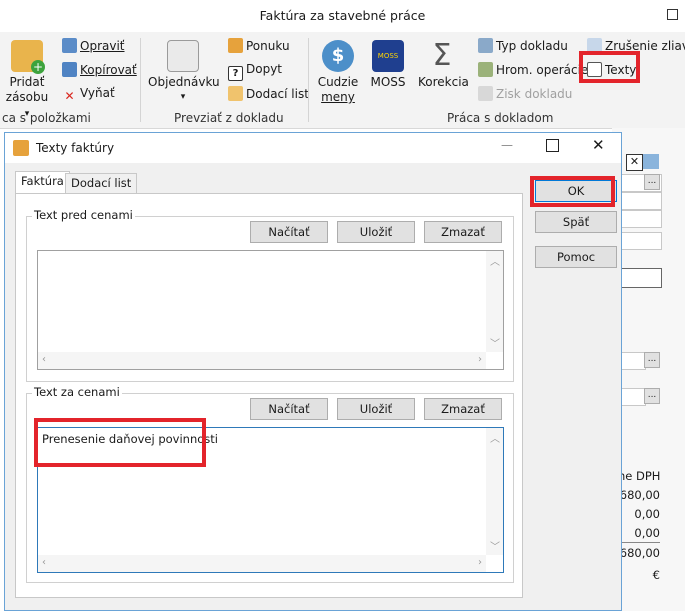  I want to click on question-icon: ?, so click(235, 73).